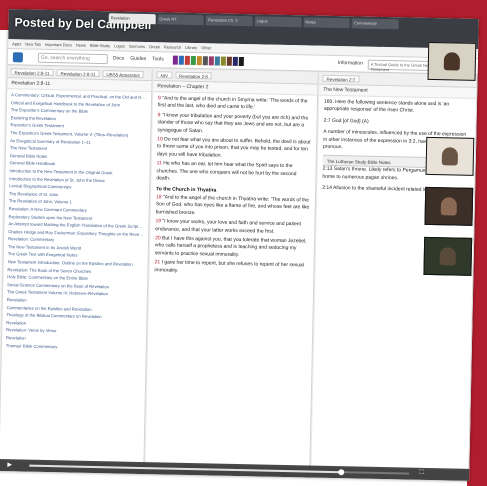 This screenshot has height=486, width=487. I want to click on verse-number: 19, so click(158, 221).